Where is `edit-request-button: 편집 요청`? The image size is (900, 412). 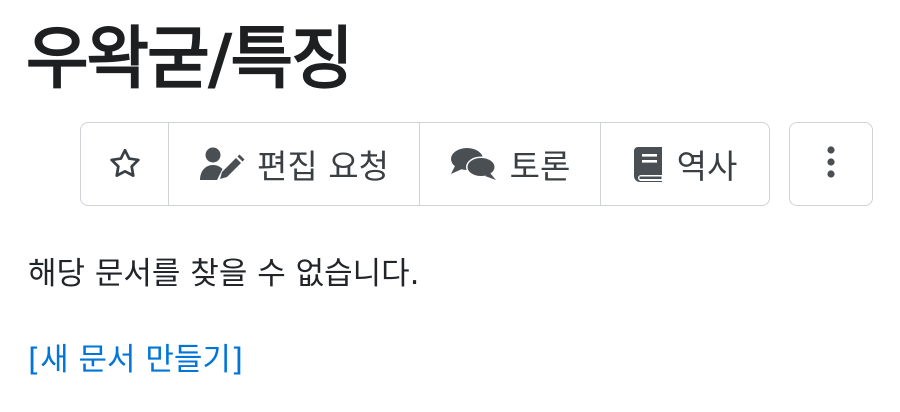 edit-request-button: 편집 요청 is located at coordinates (294, 164).